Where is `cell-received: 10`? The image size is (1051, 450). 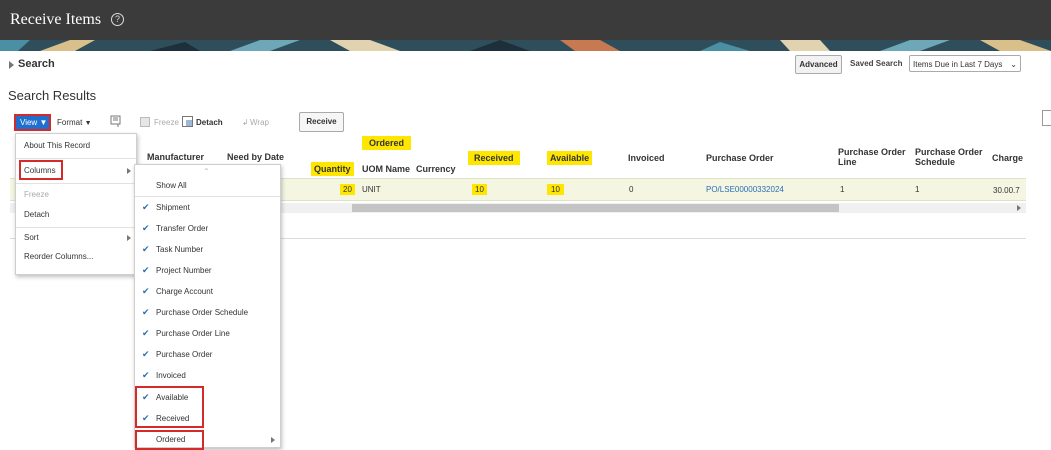
cell-received: 10 is located at coordinates (479, 189).